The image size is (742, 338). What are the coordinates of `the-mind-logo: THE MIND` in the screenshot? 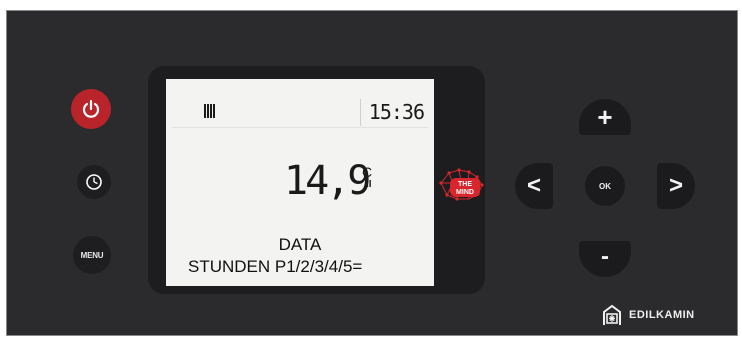 It's located at (461, 184).